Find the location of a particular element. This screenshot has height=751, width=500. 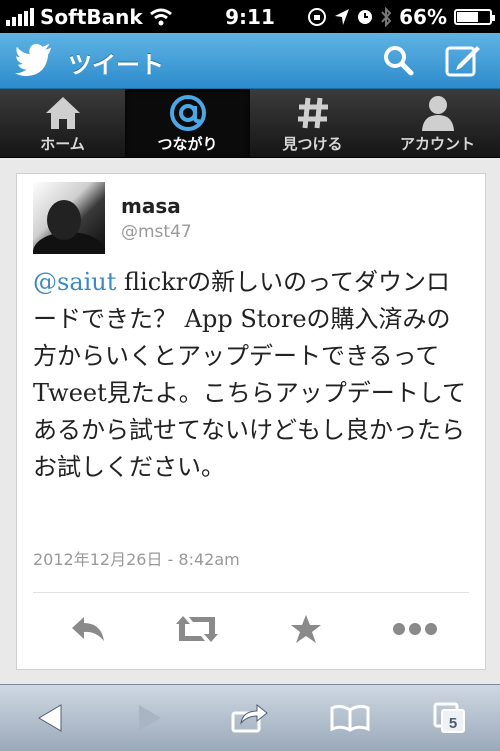

status-right: 66% is located at coordinates (401, 17).